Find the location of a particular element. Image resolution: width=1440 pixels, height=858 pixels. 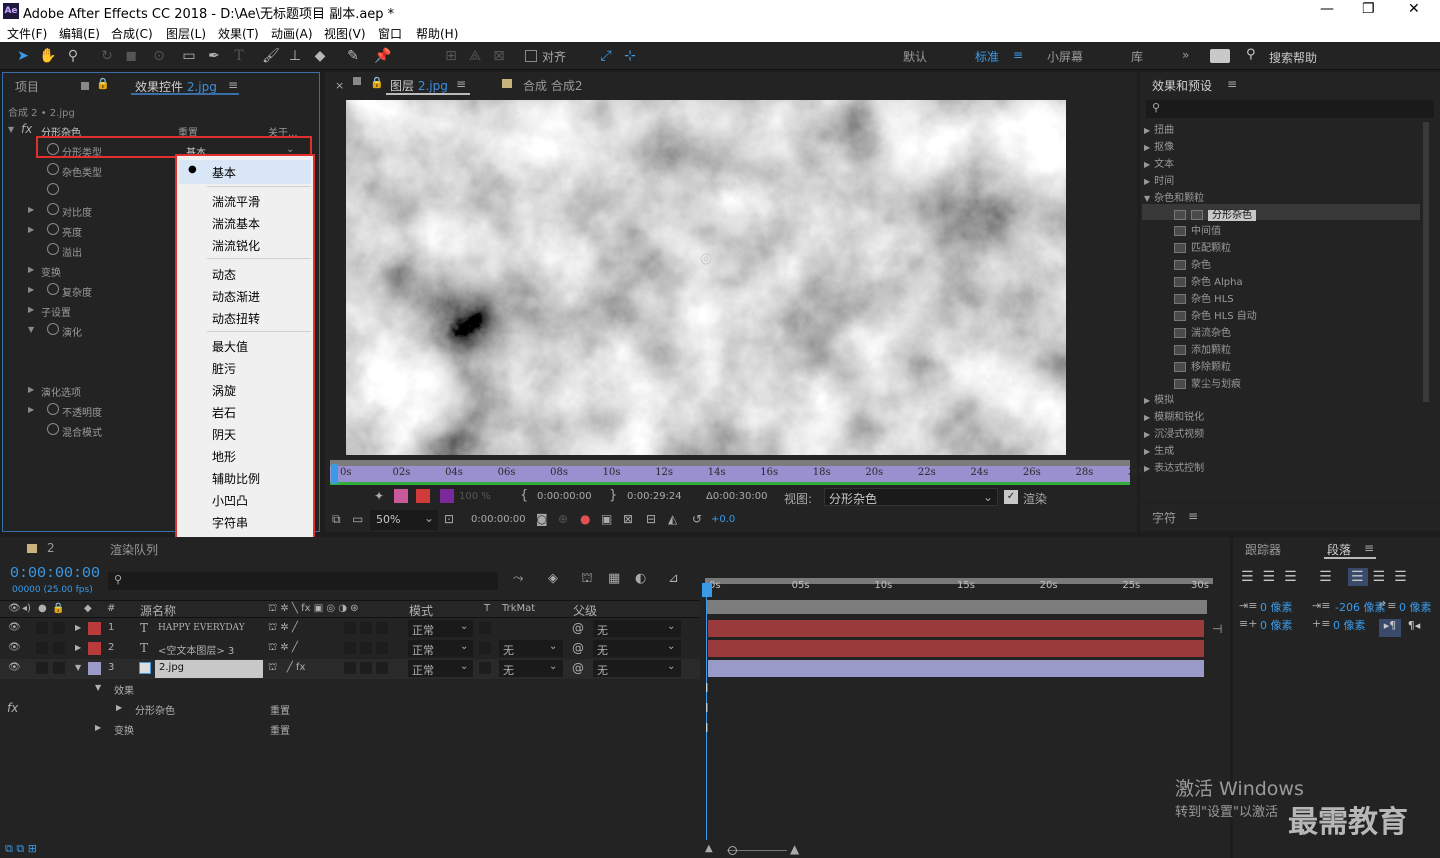

layer-switches: ⛫ ✲ ╱ is located at coordinates (283, 648).